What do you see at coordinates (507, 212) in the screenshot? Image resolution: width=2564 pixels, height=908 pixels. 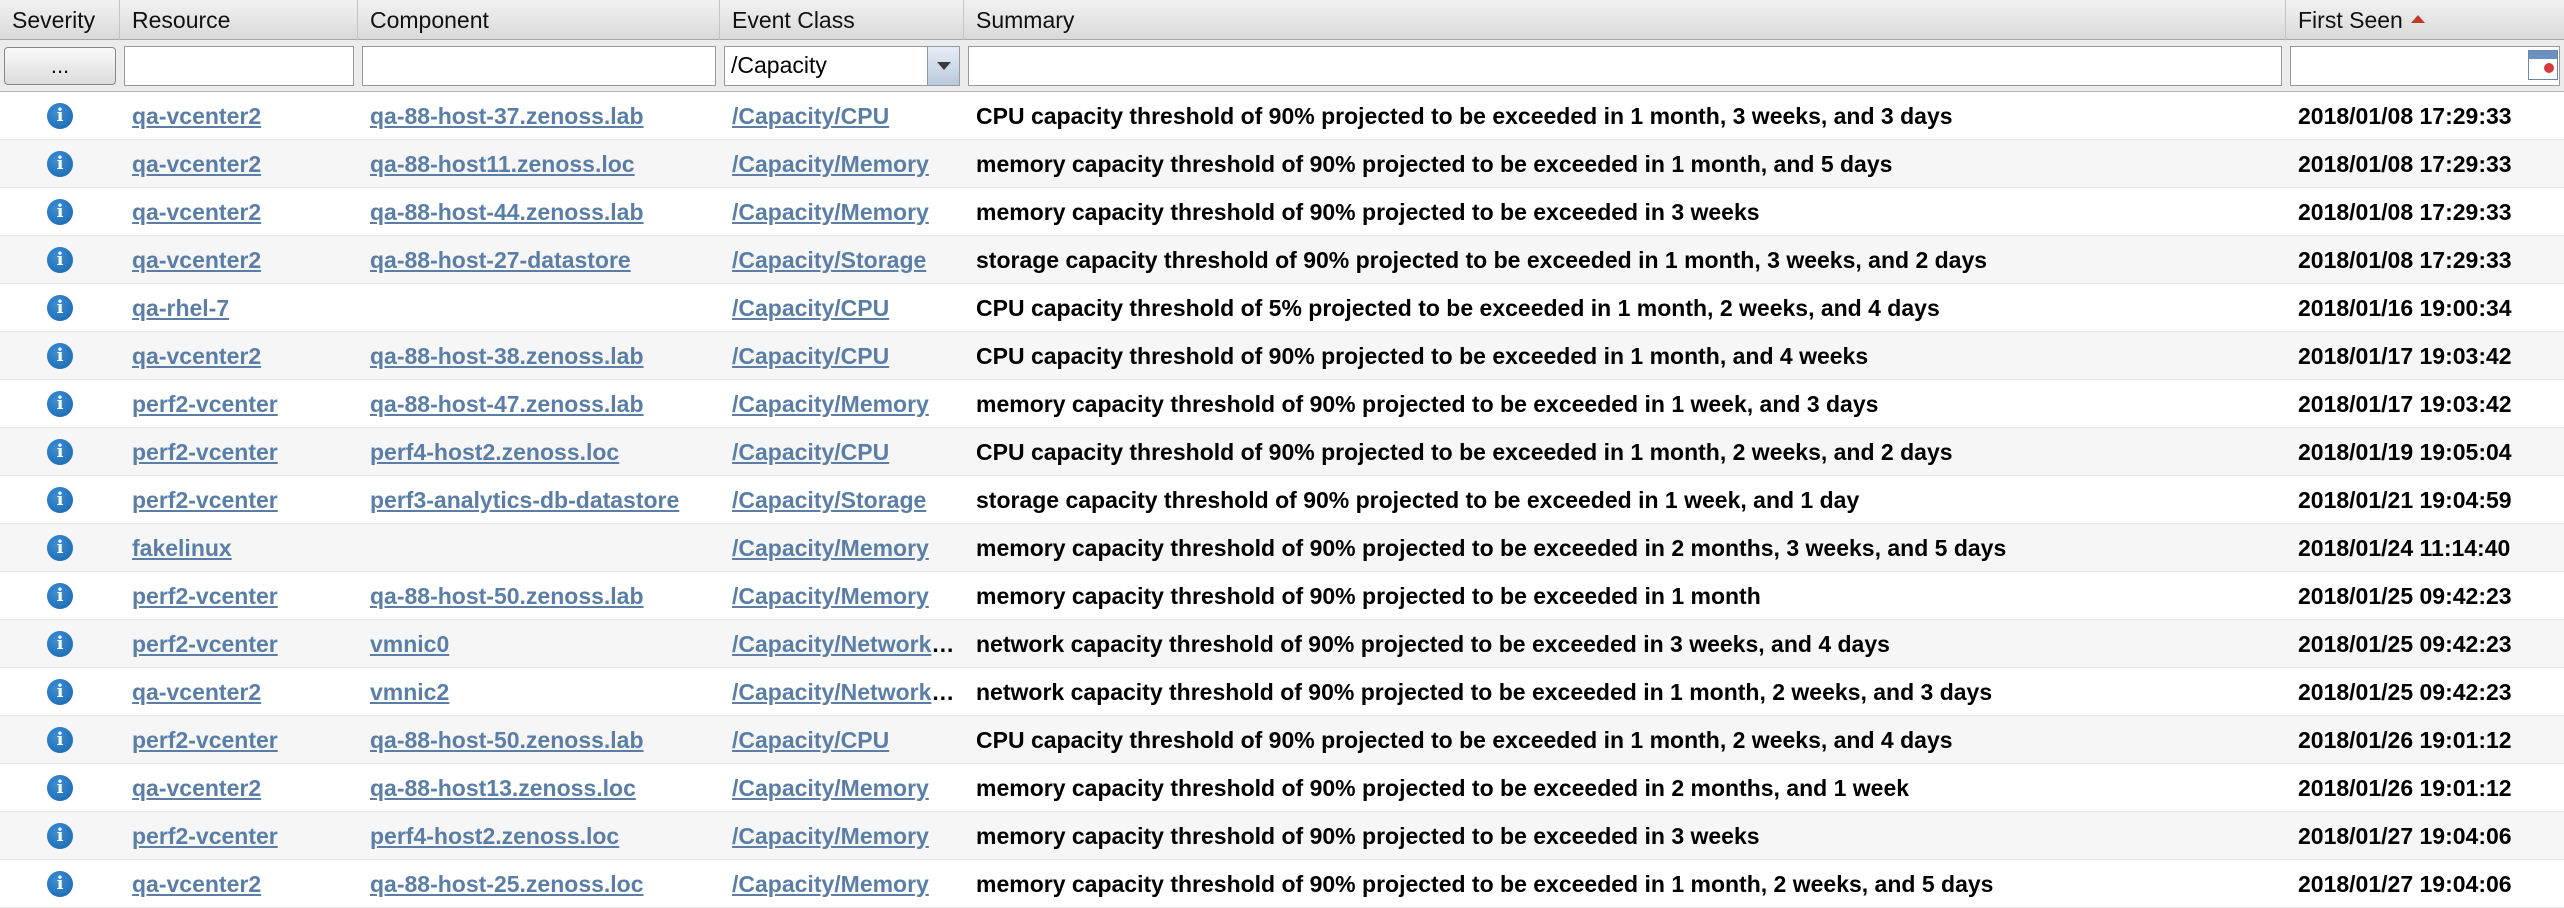 I see `component-link: qa-88-host-44.zenoss.lab` at bounding box center [507, 212].